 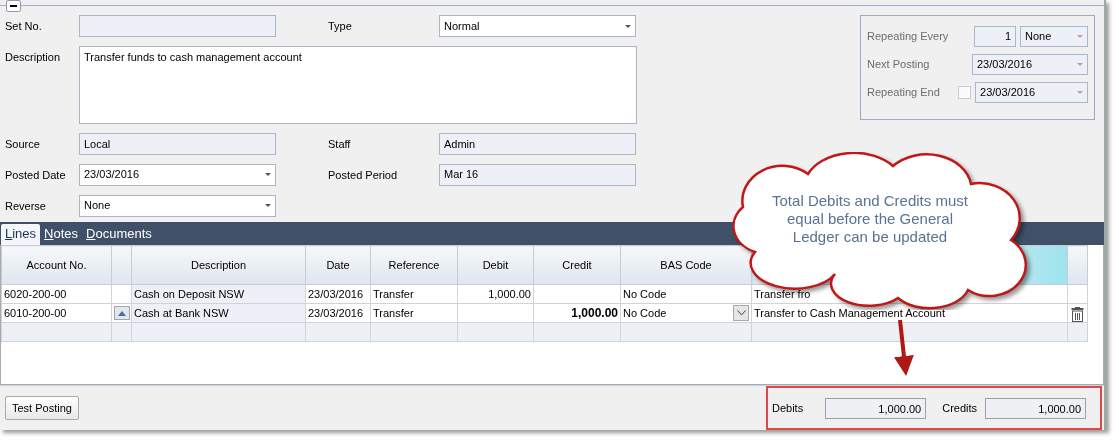 I want to click on dropdown-field: 23/03/2016, so click(x=177, y=174).